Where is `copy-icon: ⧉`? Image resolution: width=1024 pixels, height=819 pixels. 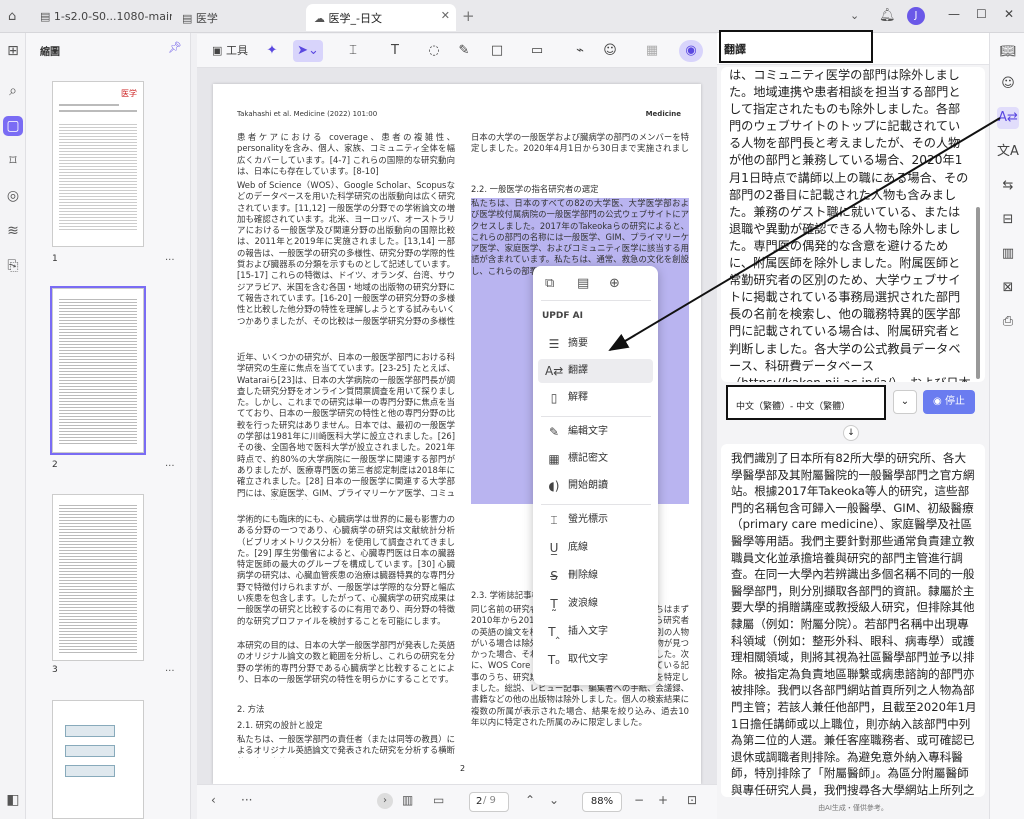 copy-icon: ⧉ is located at coordinates (561, 283).